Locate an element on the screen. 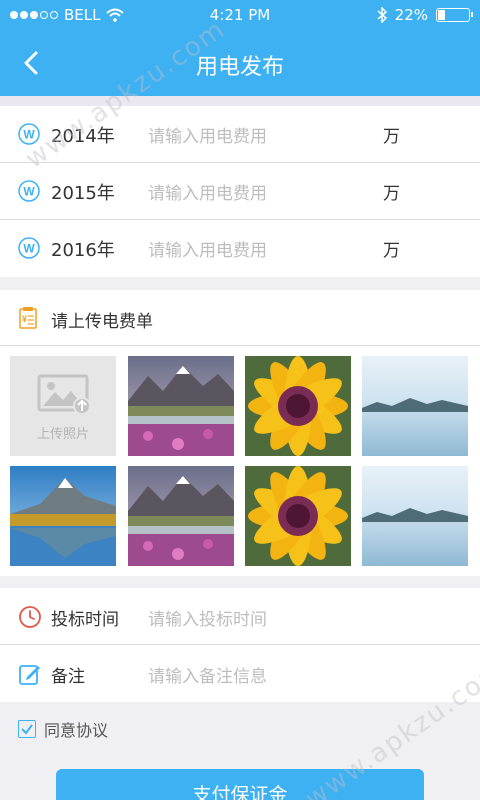 The image size is (480, 800). usage-row-2016: W 2016年 请输入用电费用 万 is located at coordinates (240, 248).